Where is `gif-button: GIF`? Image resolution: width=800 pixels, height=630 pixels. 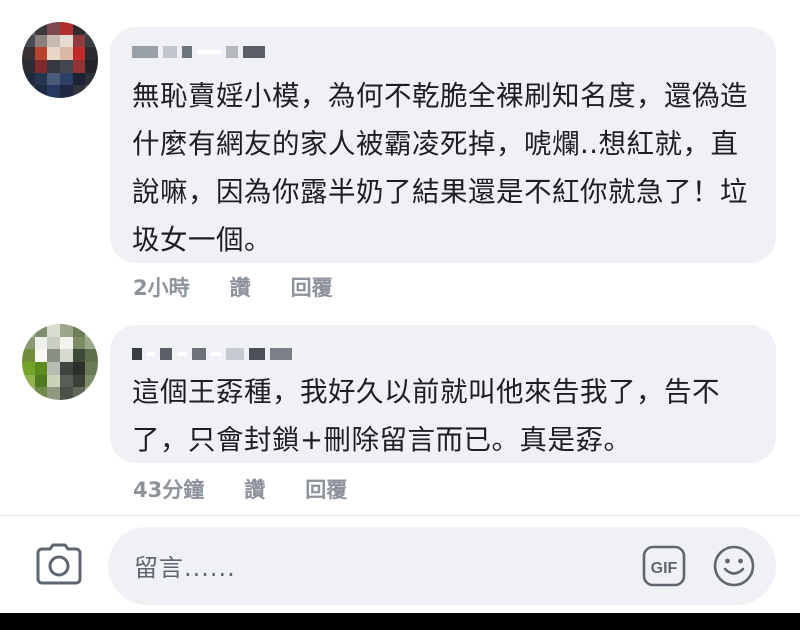 gif-button: GIF is located at coordinates (664, 566).